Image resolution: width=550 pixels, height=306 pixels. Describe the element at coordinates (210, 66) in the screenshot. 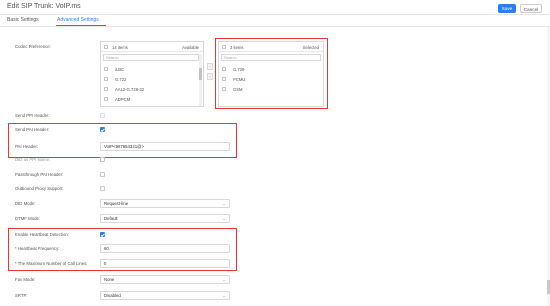

I see `move-right-button: ›` at that location.